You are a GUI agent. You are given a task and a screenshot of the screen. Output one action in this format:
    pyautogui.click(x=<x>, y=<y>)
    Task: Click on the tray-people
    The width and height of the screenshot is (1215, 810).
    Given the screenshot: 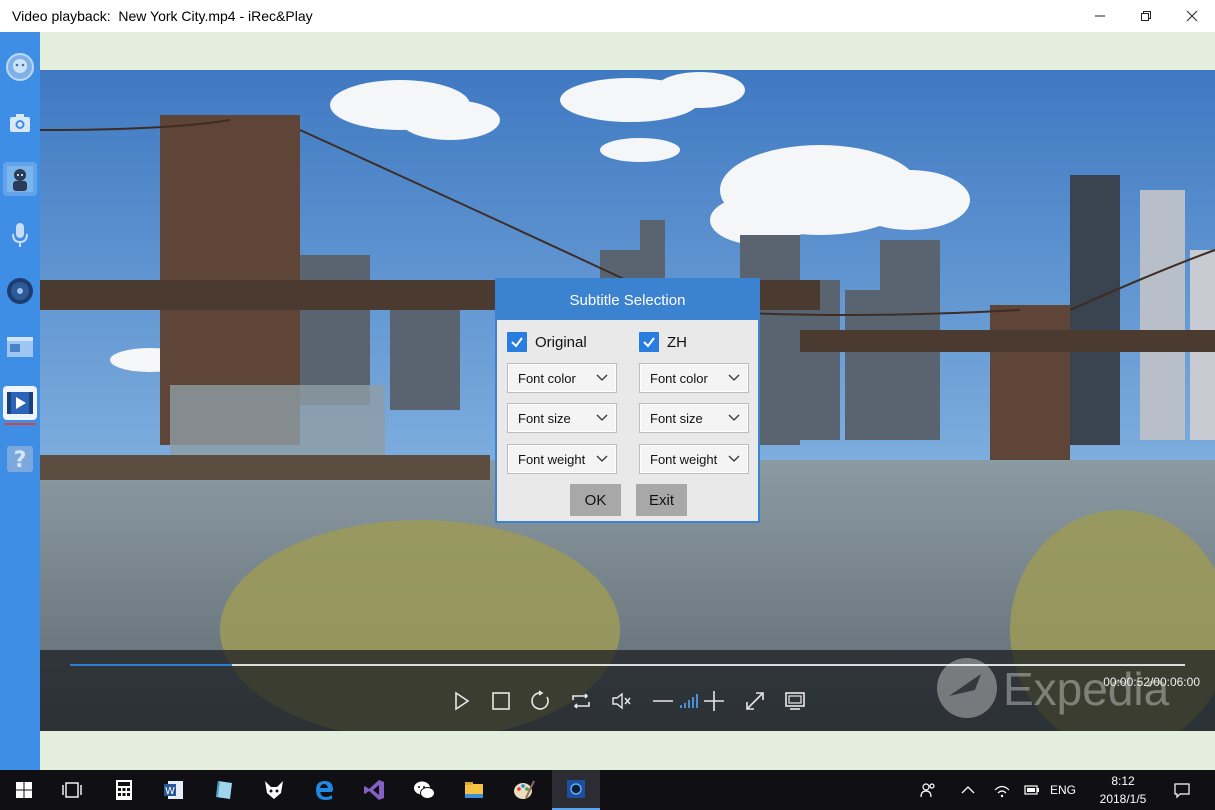 What is the action you would take?
    pyautogui.click(x=928, y=790)
    